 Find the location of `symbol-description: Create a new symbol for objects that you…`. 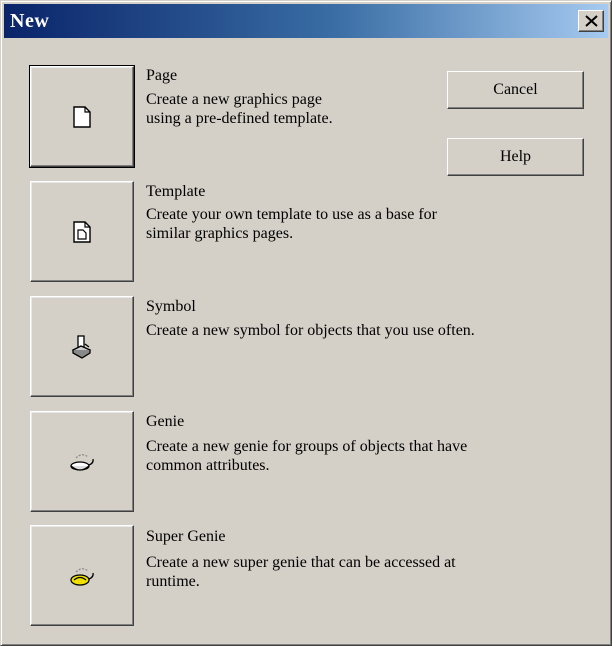

symbol-description: Create a new symbol for objects that you… is located at coordinates (310, 330).